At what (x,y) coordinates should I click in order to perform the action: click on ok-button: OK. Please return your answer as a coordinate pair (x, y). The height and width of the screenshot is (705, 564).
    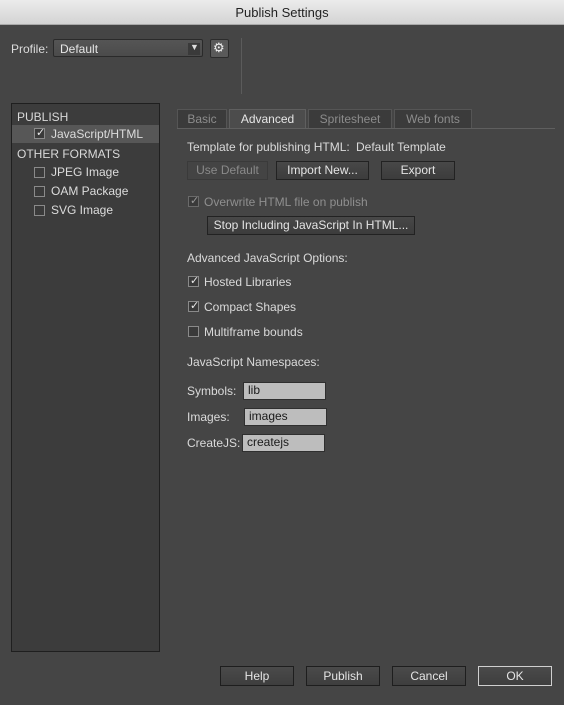
    Looking at the image, I should click on (515, 676).